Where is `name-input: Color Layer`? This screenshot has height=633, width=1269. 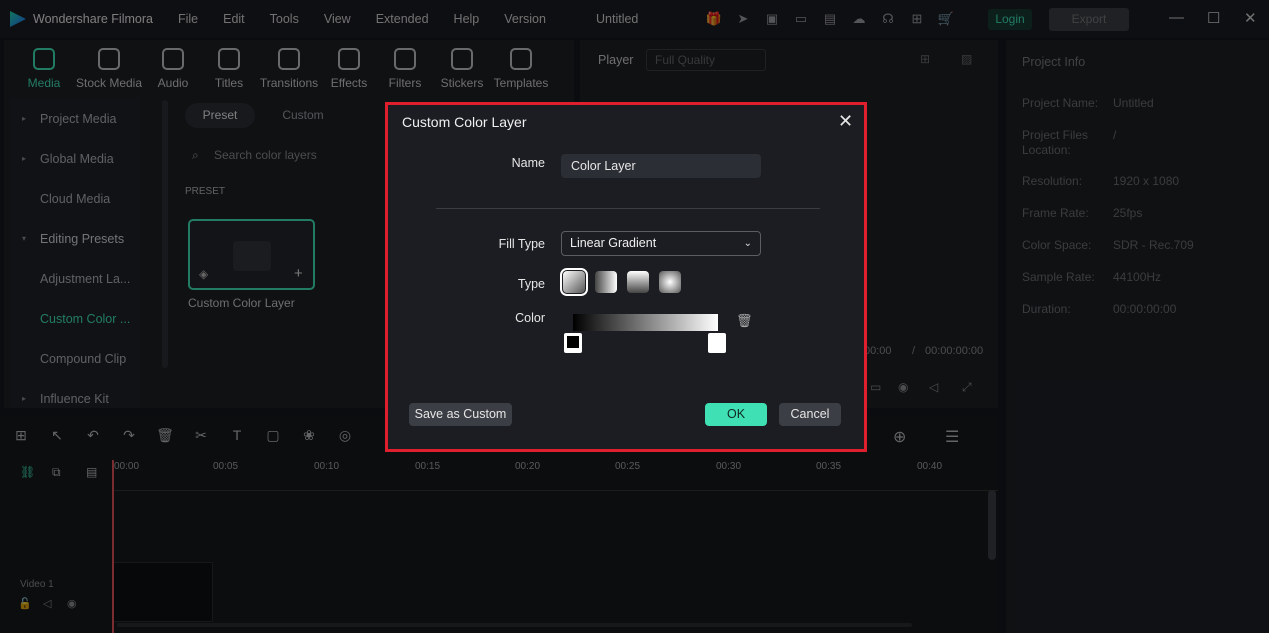
name-input: Color Layer is located at coordinates (661, 166).